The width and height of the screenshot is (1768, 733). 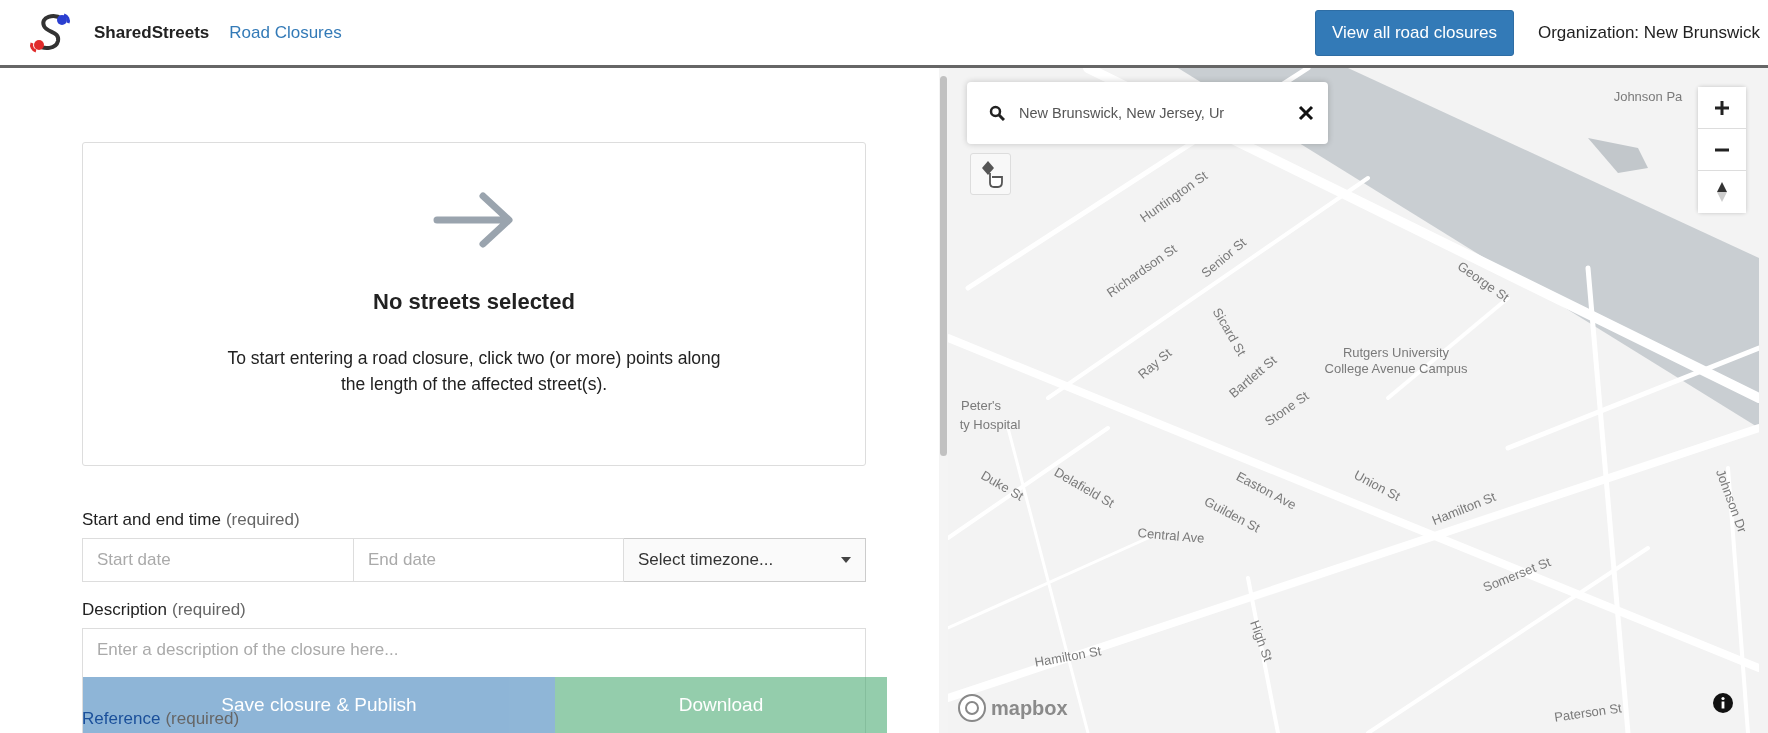 I want to click on compass-icon, so click(x=1722, y=192).